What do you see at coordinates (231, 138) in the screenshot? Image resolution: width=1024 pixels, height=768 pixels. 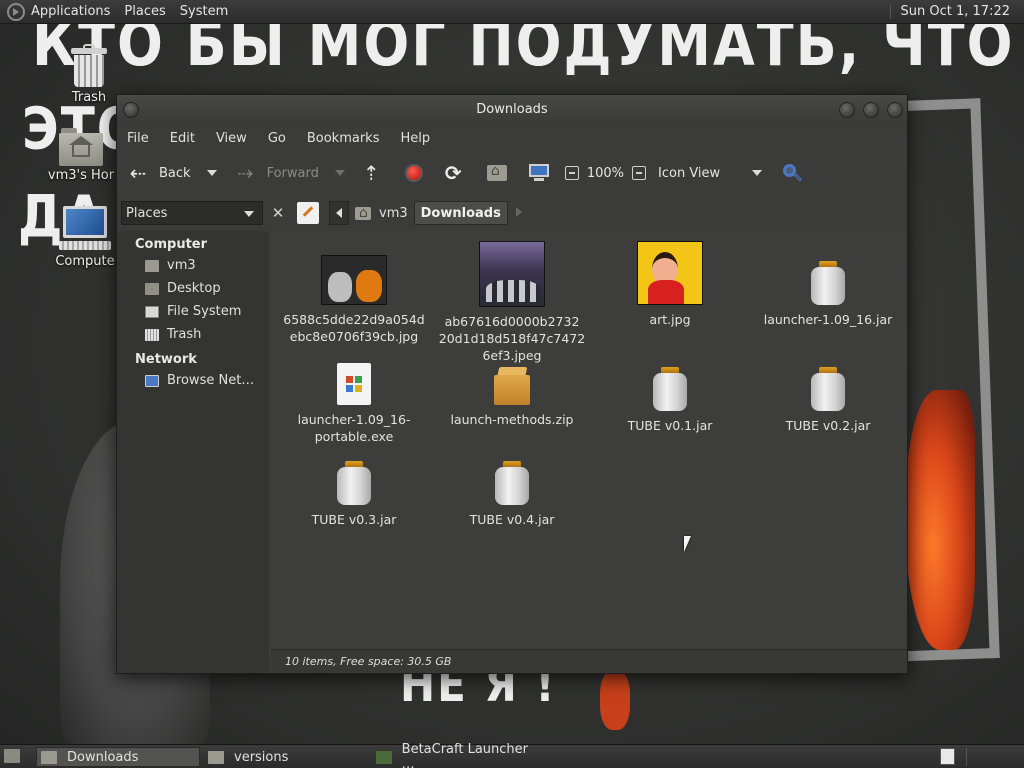 I see `menu-view: View` at bounding box center [231, 138].